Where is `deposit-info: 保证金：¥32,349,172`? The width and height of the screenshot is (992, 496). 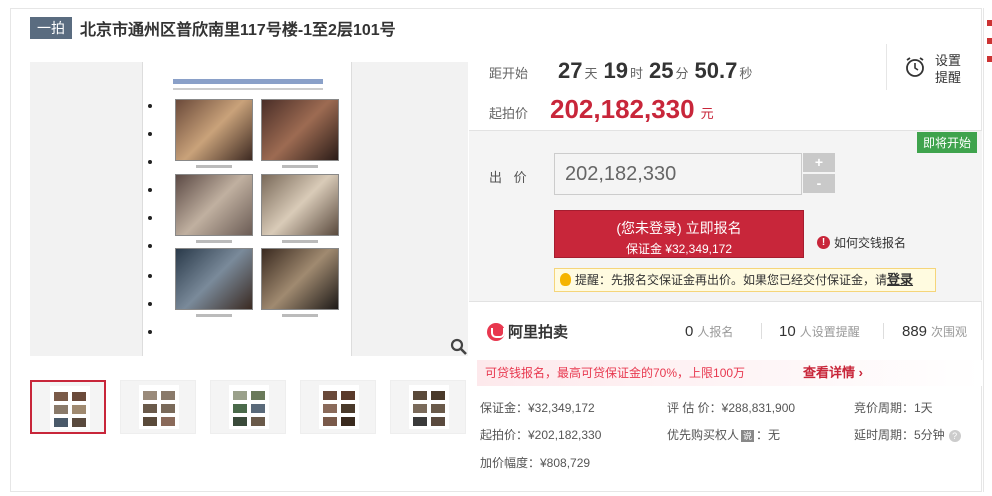 deposit-info: 保证金：¥32,349,172 is located at coordinates (537, 408).